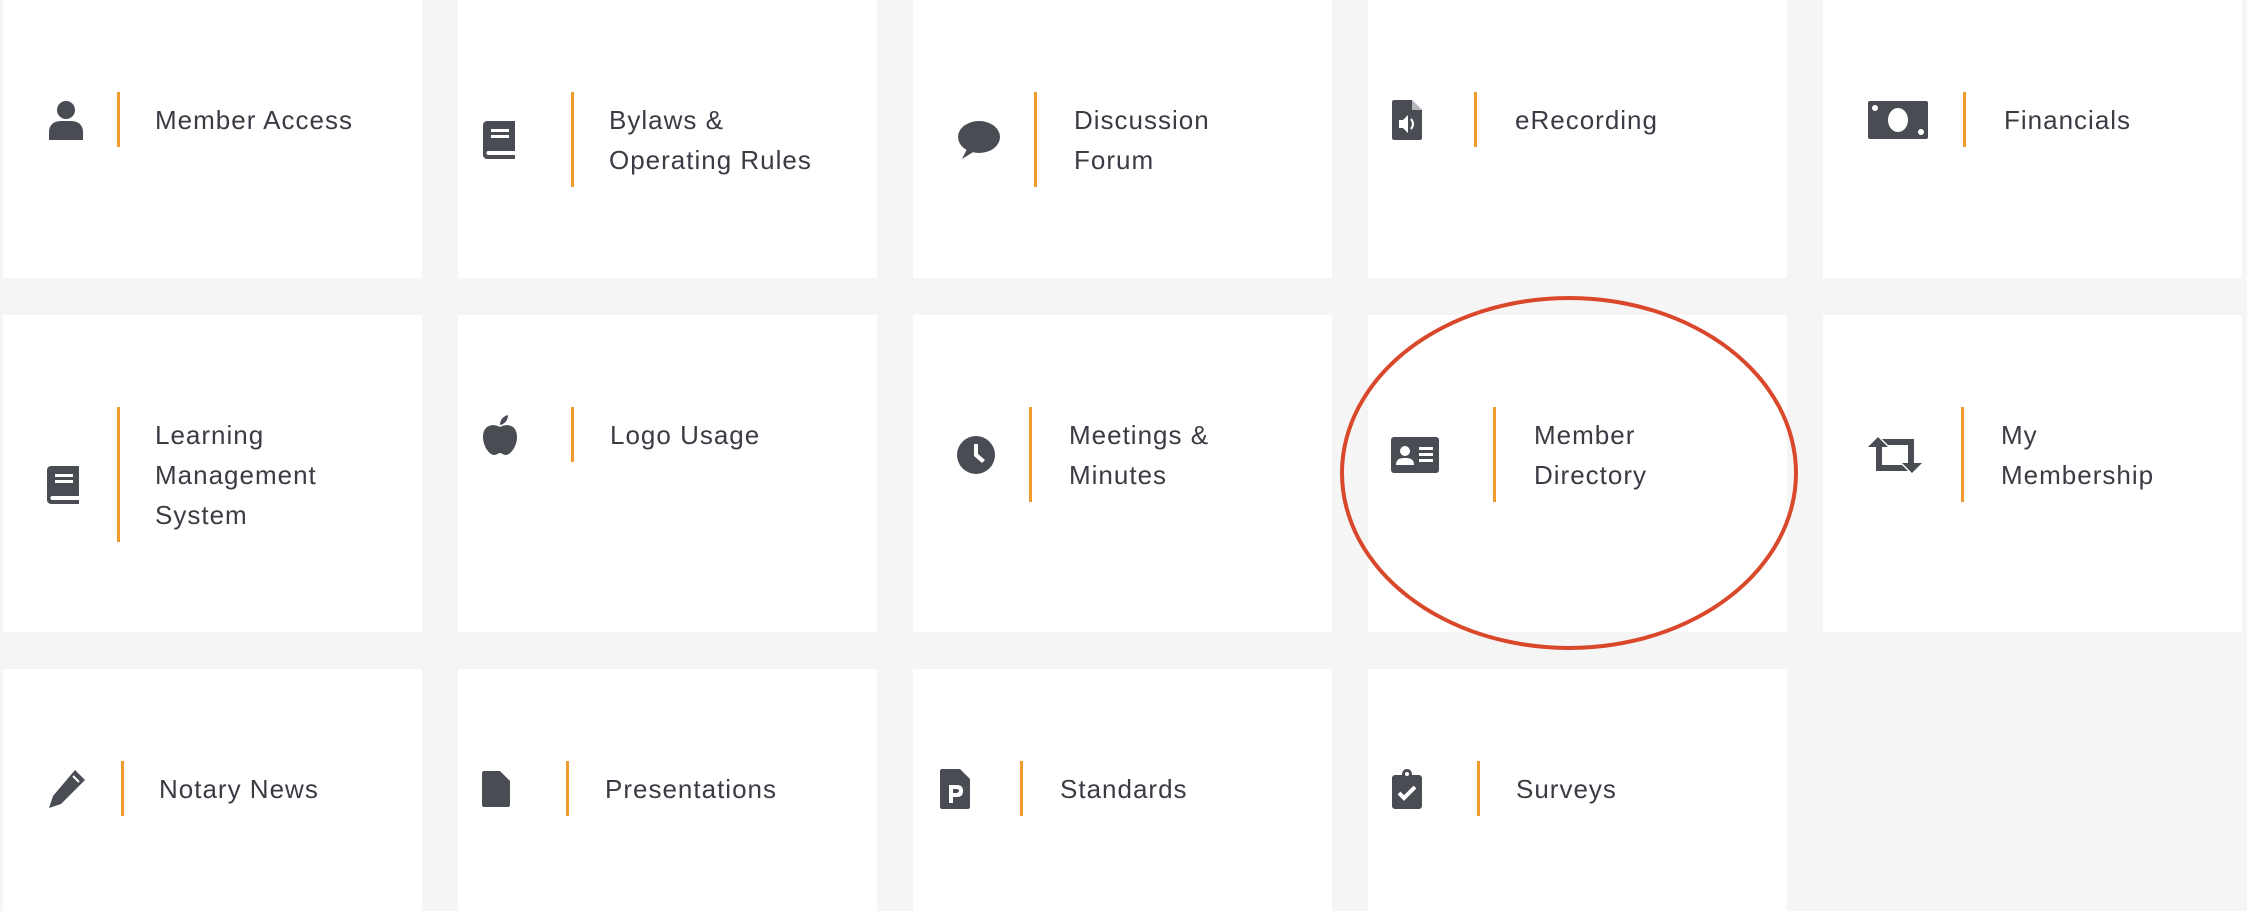 The height and width of the screenshot is (911, 2247). What do you see at coordinates (955, 789) in the screenshot?
I see `file-p-icon` at bounding box center [955, 789].